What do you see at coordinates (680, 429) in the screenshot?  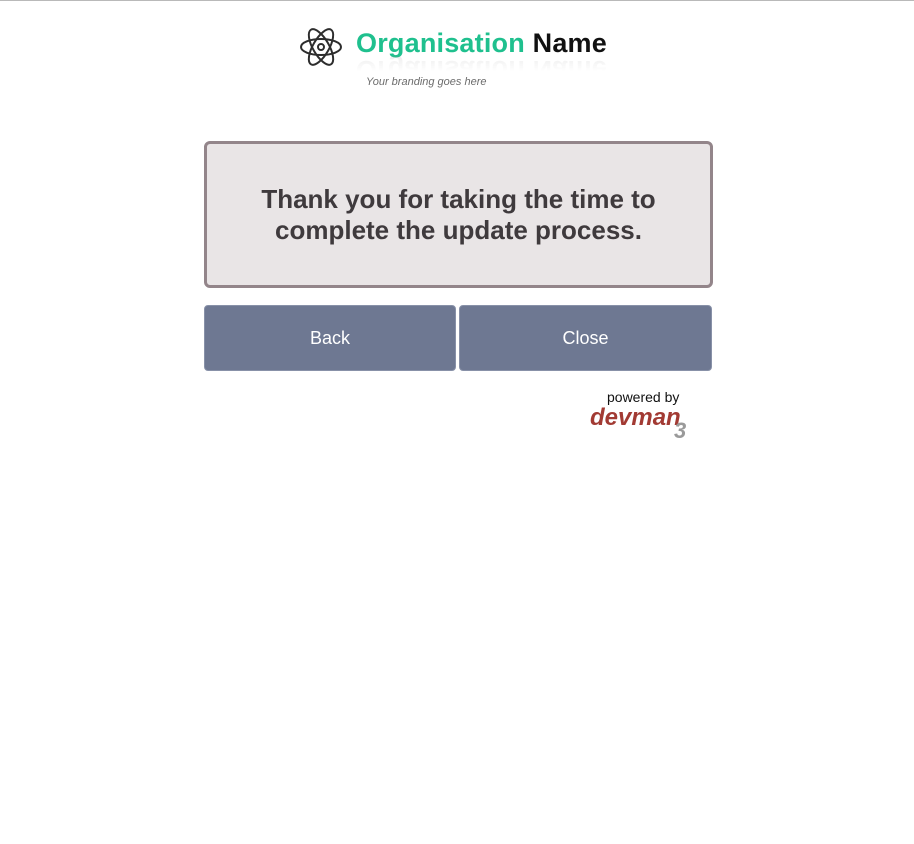 I see `devman-logo-version: 3` at bounding box center [680, 429].